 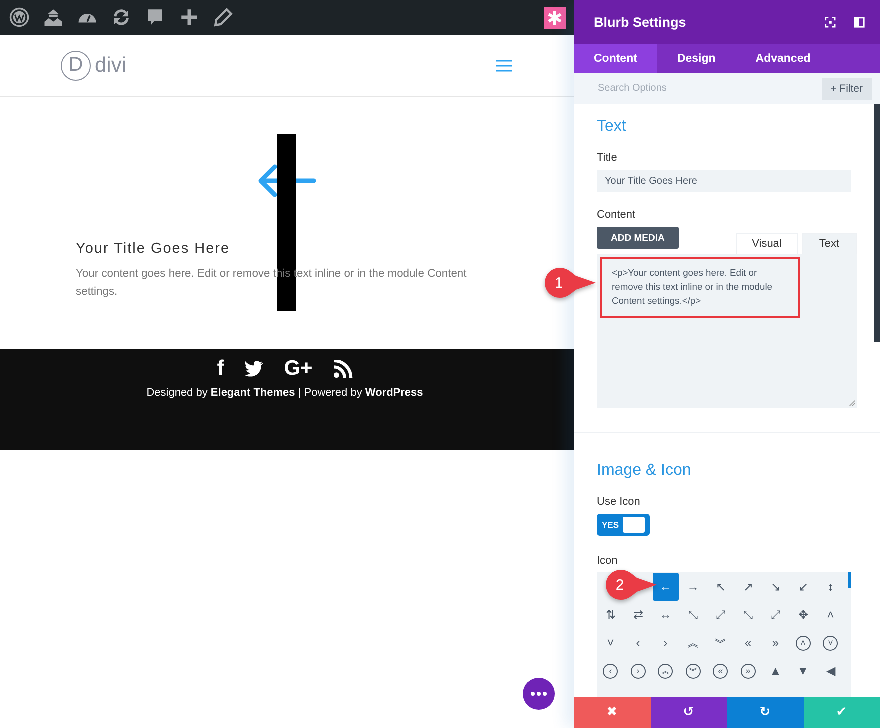 I want to click on houses-icon, so click(x=53, y=17).